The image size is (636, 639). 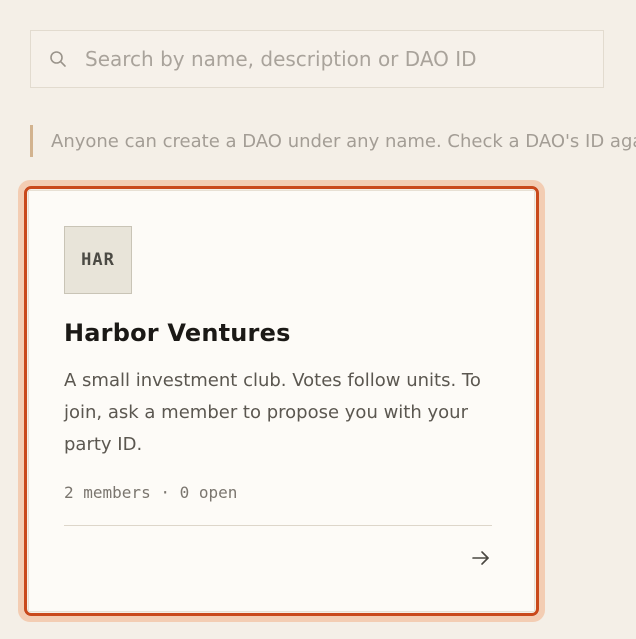 What do you see at coordinates (481, 558) in the screenshot?
I see `arrow-right-icon` at bounding box center [481, 558].